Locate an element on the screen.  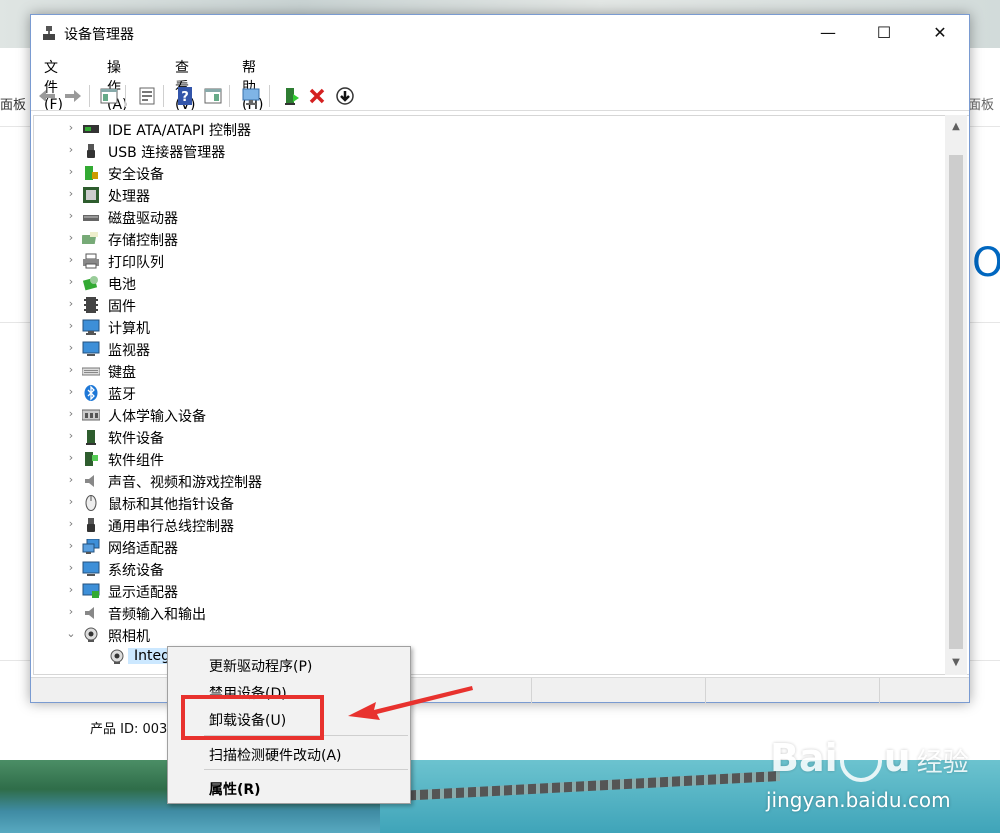
tree-item-print-queue: › 打印队列 is located at coordinates (490, 261).